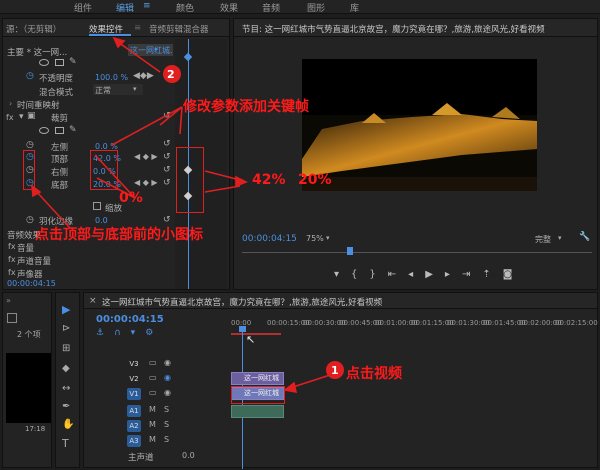 This screenshot has width=600, height=470. What do you see at coordinates (315, 180) in the screenshot?
I see `annotation-20-percent: 20%` at bounding box center [315, 180].